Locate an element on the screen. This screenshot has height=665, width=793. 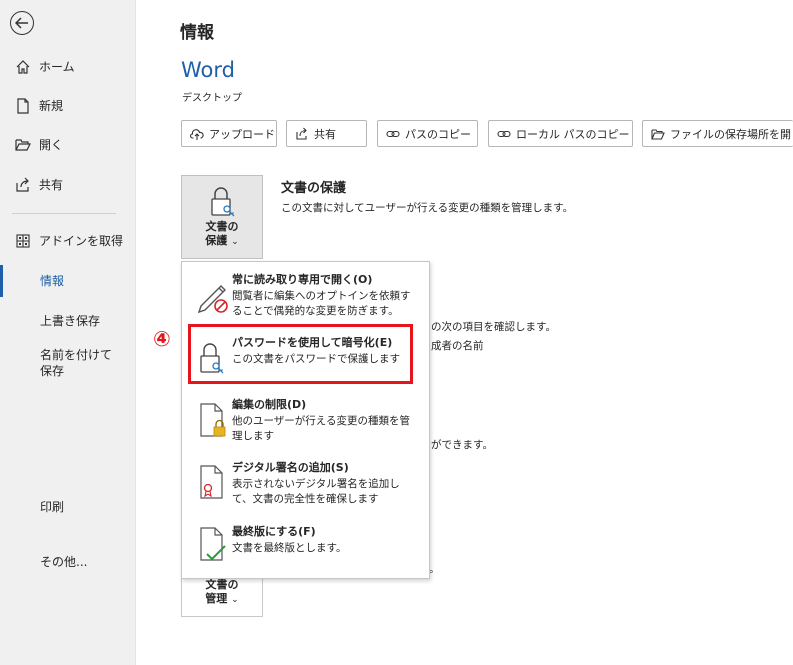
annotation-highlight-box is located at coordinates (300, 354).